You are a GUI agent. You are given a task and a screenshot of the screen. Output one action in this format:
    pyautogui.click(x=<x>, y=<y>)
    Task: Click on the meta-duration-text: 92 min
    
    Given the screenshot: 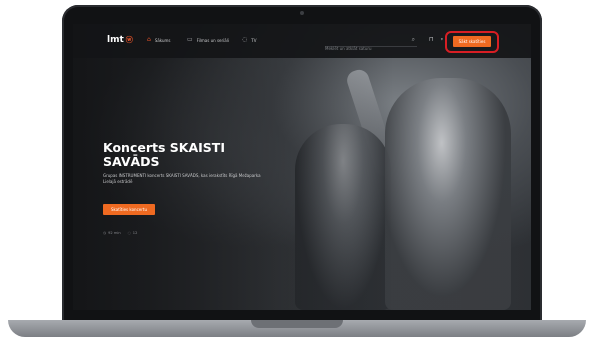 What is the action you would take?
    pyautogui.click(x=114, y=233)
    